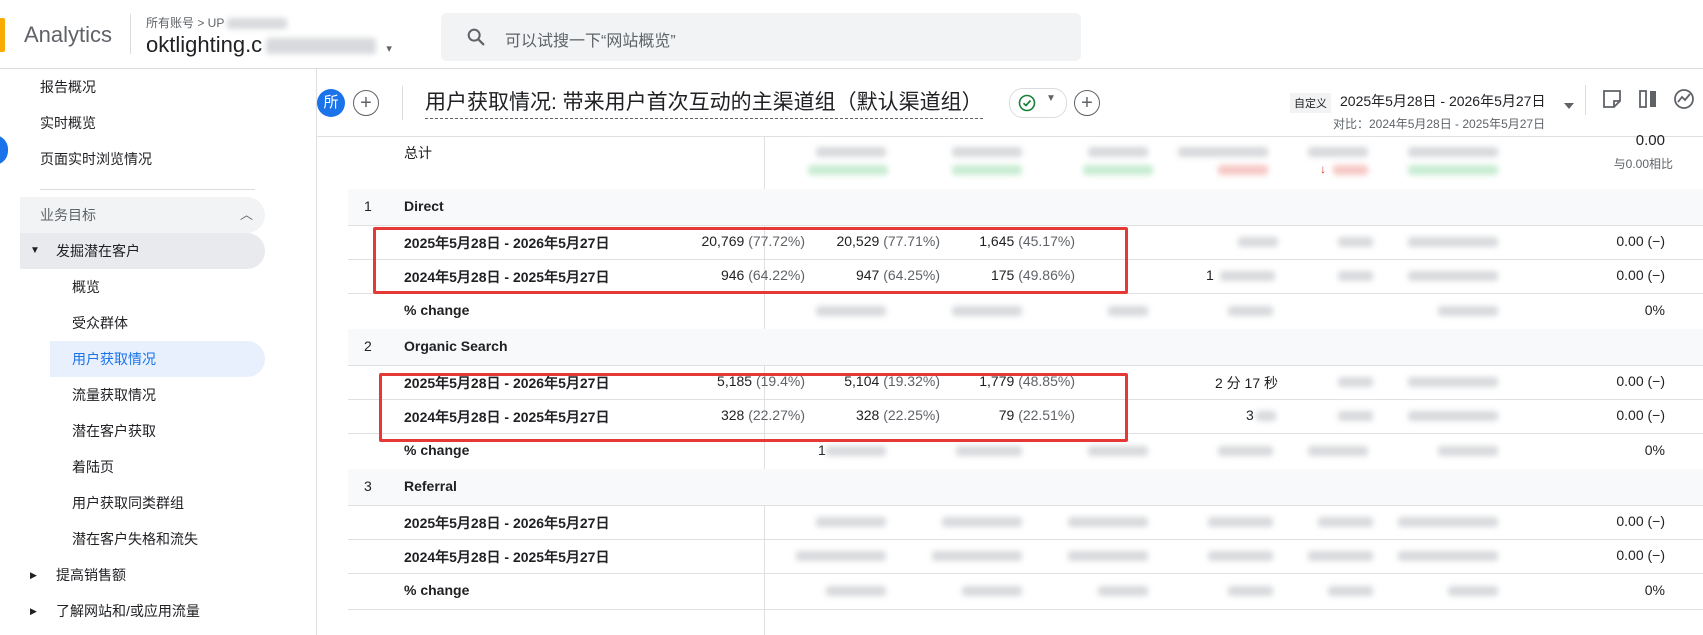 Image resolution: width=1703 pixels, height=635 pixels. I want to click on cell-value: 3, so click(1250, 415).